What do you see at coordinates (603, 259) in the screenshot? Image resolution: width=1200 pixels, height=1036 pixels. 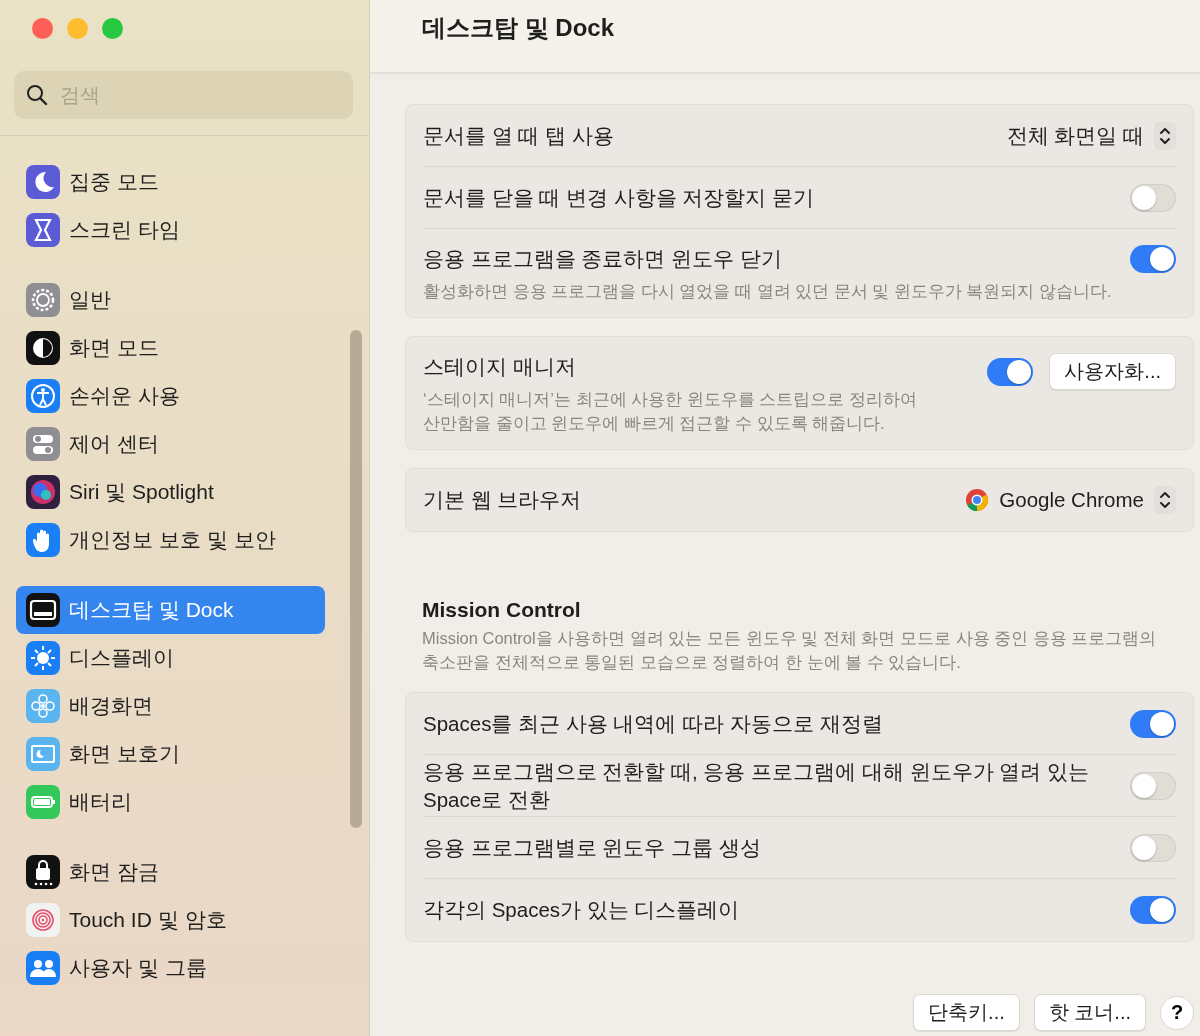 I see `setting-label: 응용 프로그램을 종료하면 윈도우 닫기` at bounding box center [603, 259].